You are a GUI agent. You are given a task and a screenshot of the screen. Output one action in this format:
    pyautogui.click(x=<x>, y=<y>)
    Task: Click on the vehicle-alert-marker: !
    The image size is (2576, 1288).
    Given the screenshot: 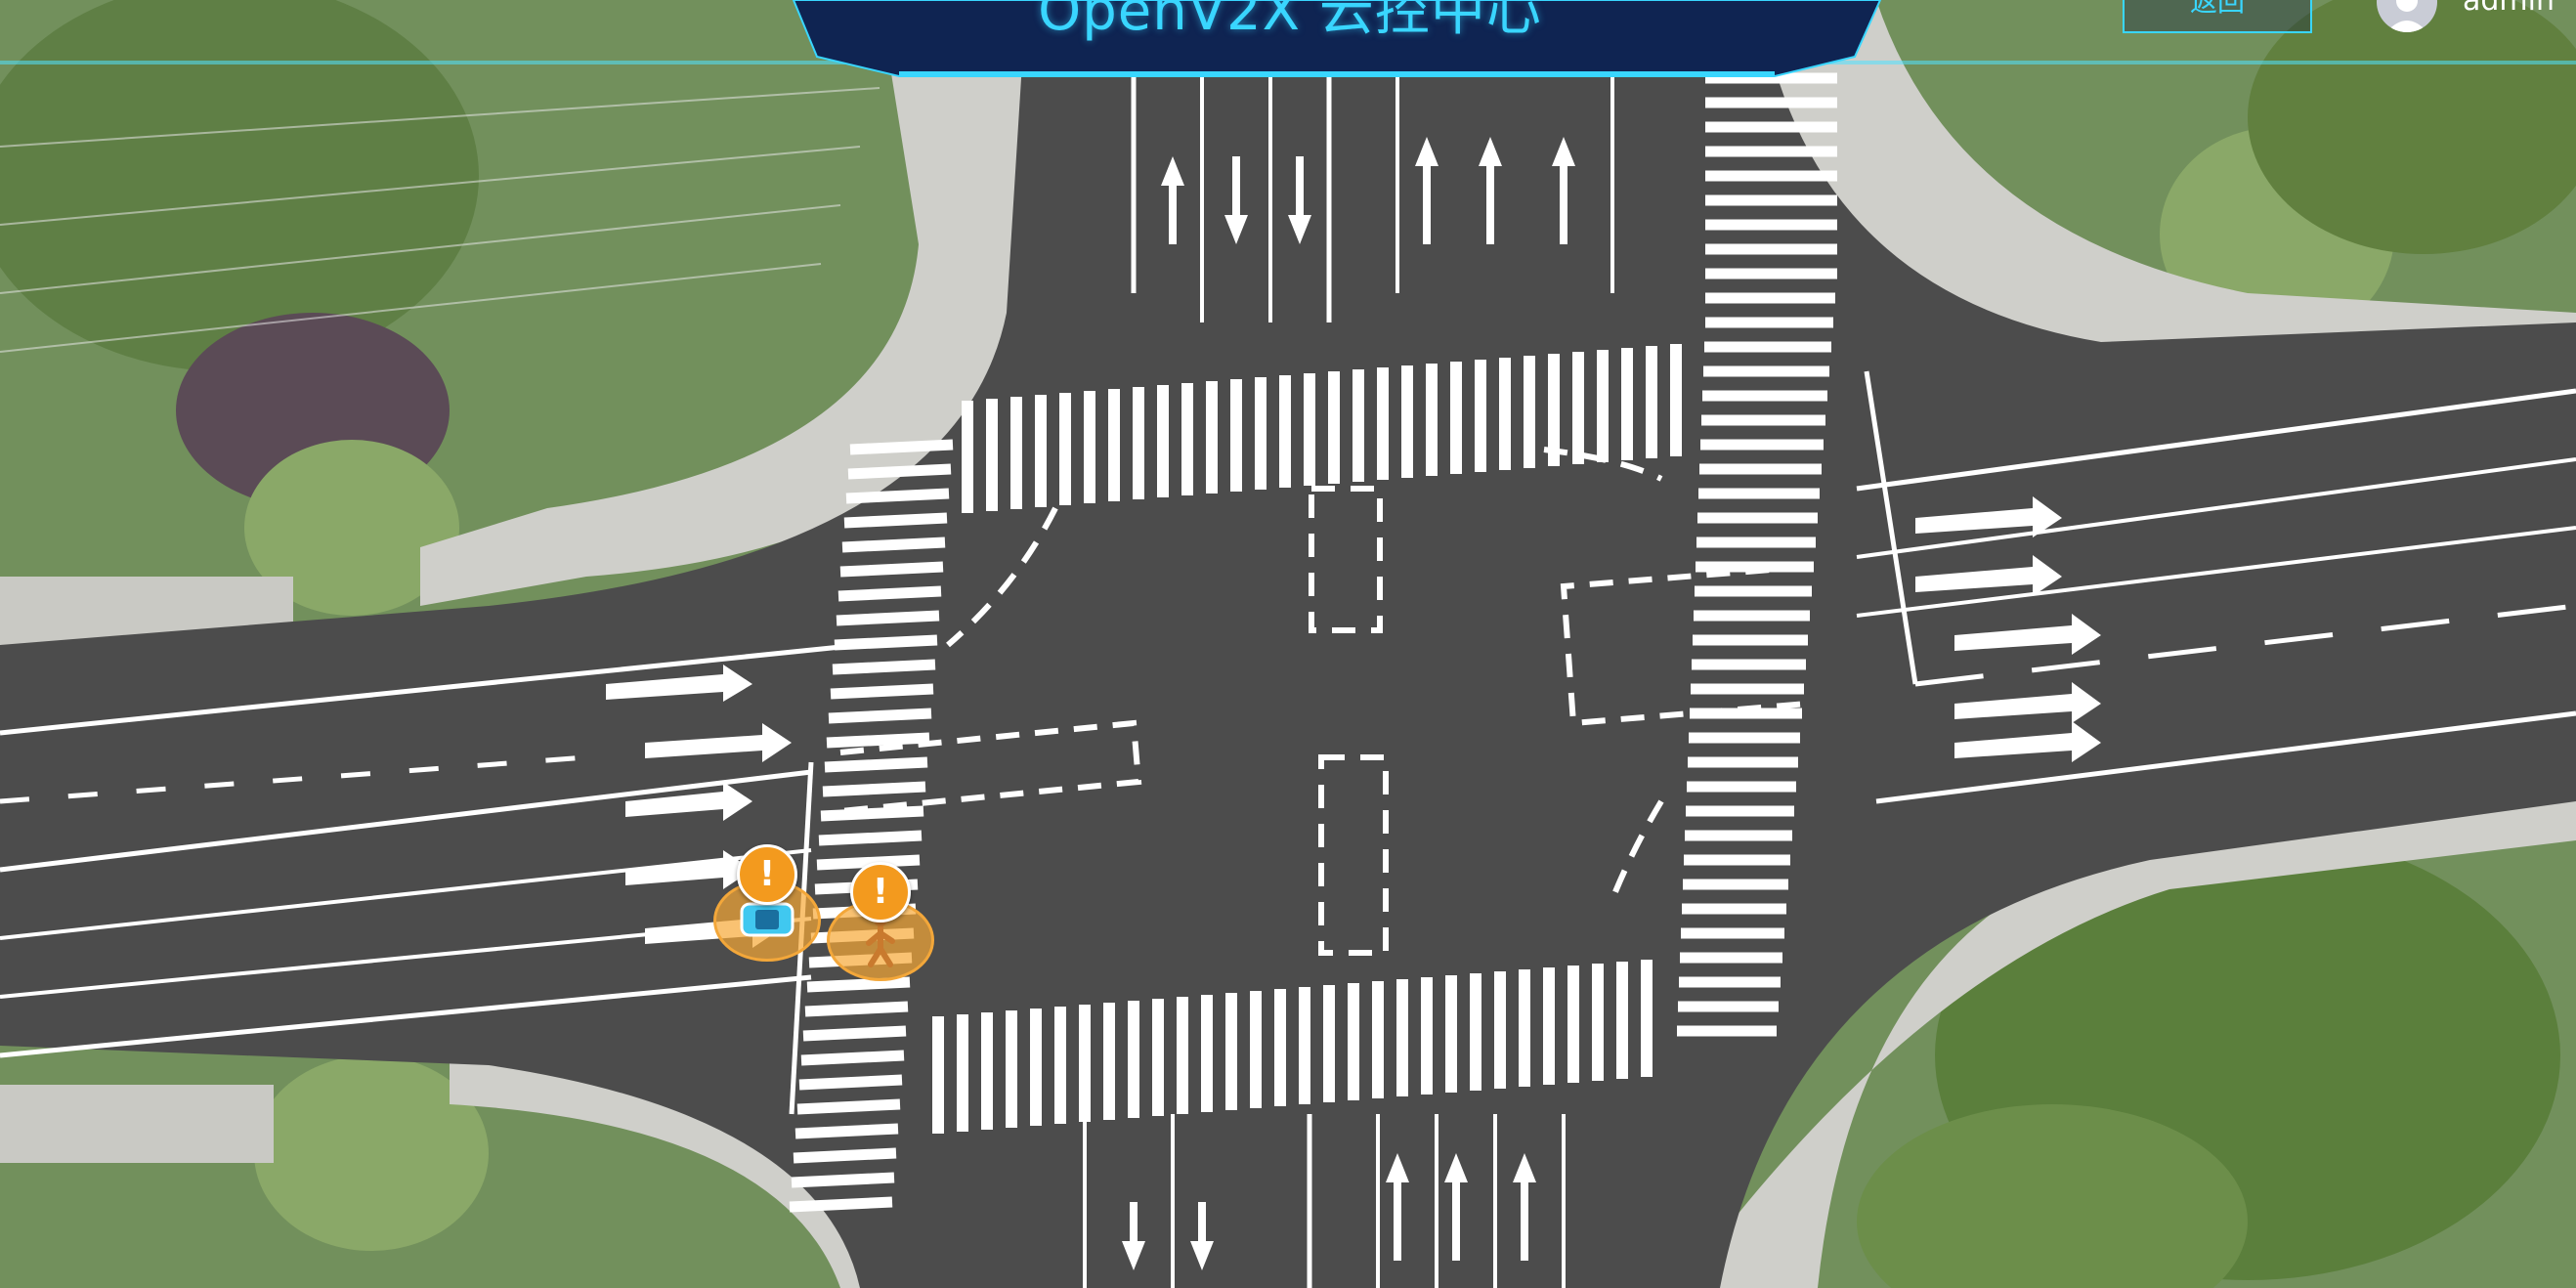 What is the action you would take?
    pyautogui.click(x=767, y=875)
    